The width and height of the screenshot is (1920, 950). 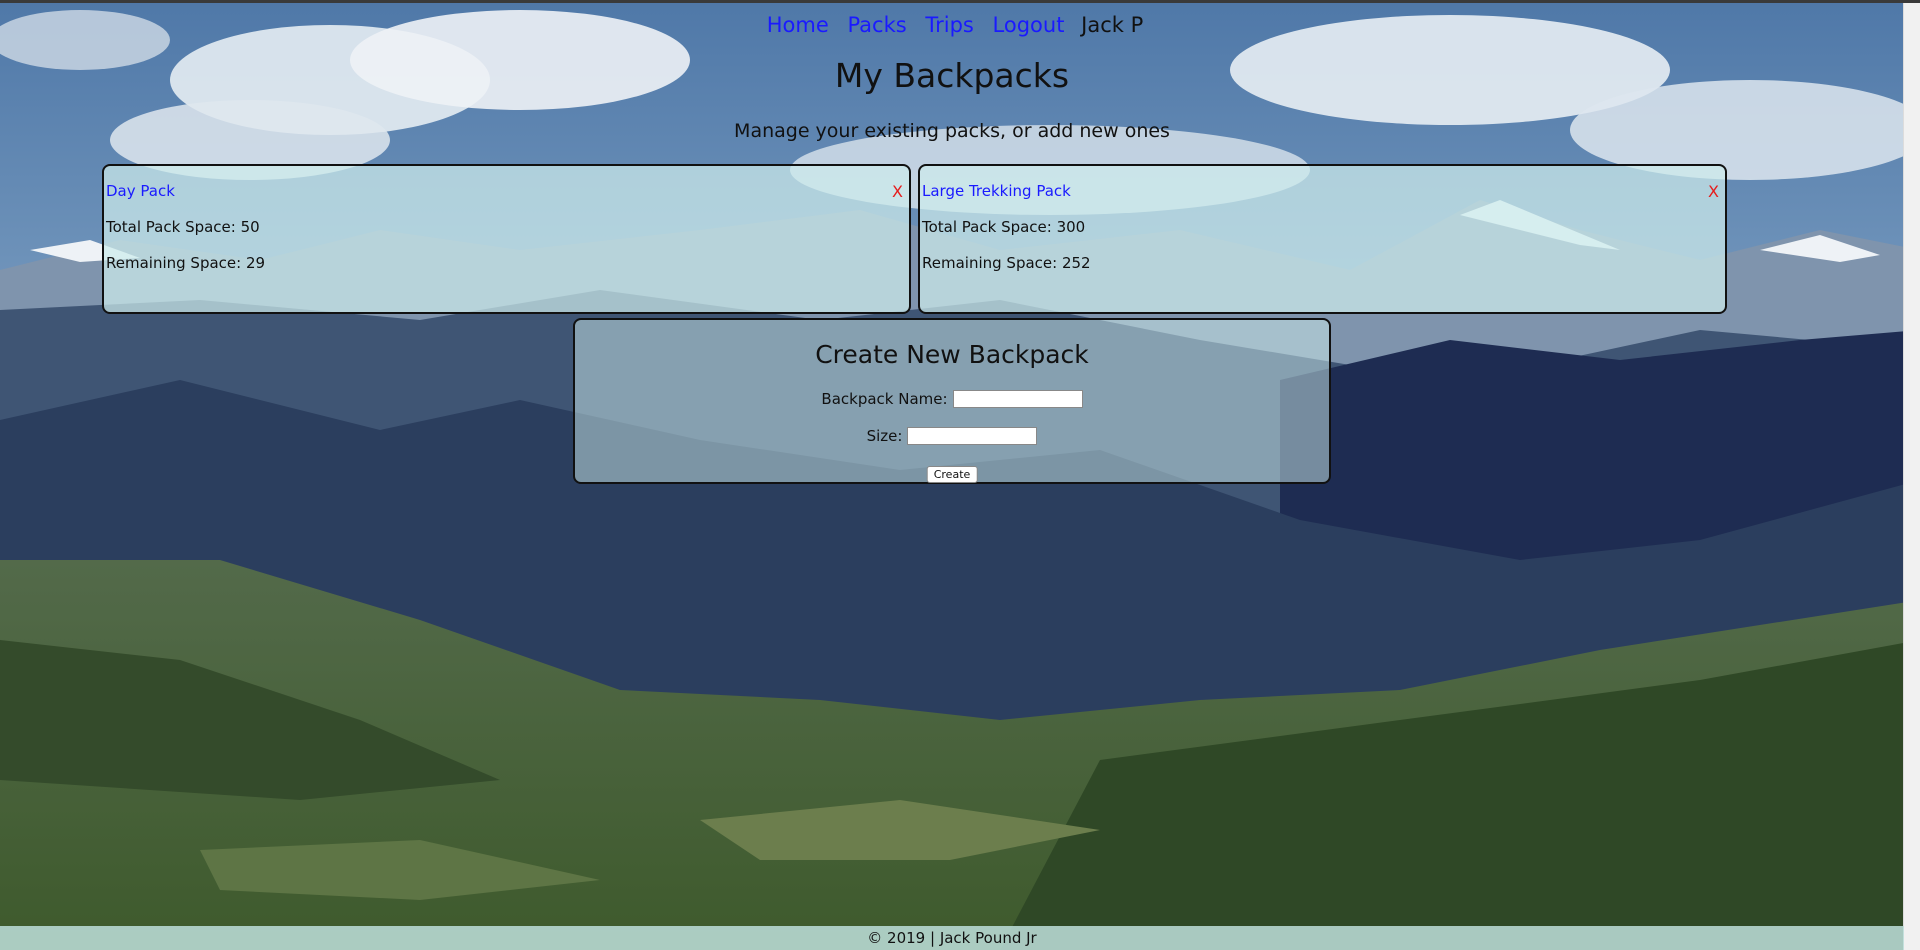 I want to click on backpack-name-label: Backpack Name:, so click(x=884, y=399).